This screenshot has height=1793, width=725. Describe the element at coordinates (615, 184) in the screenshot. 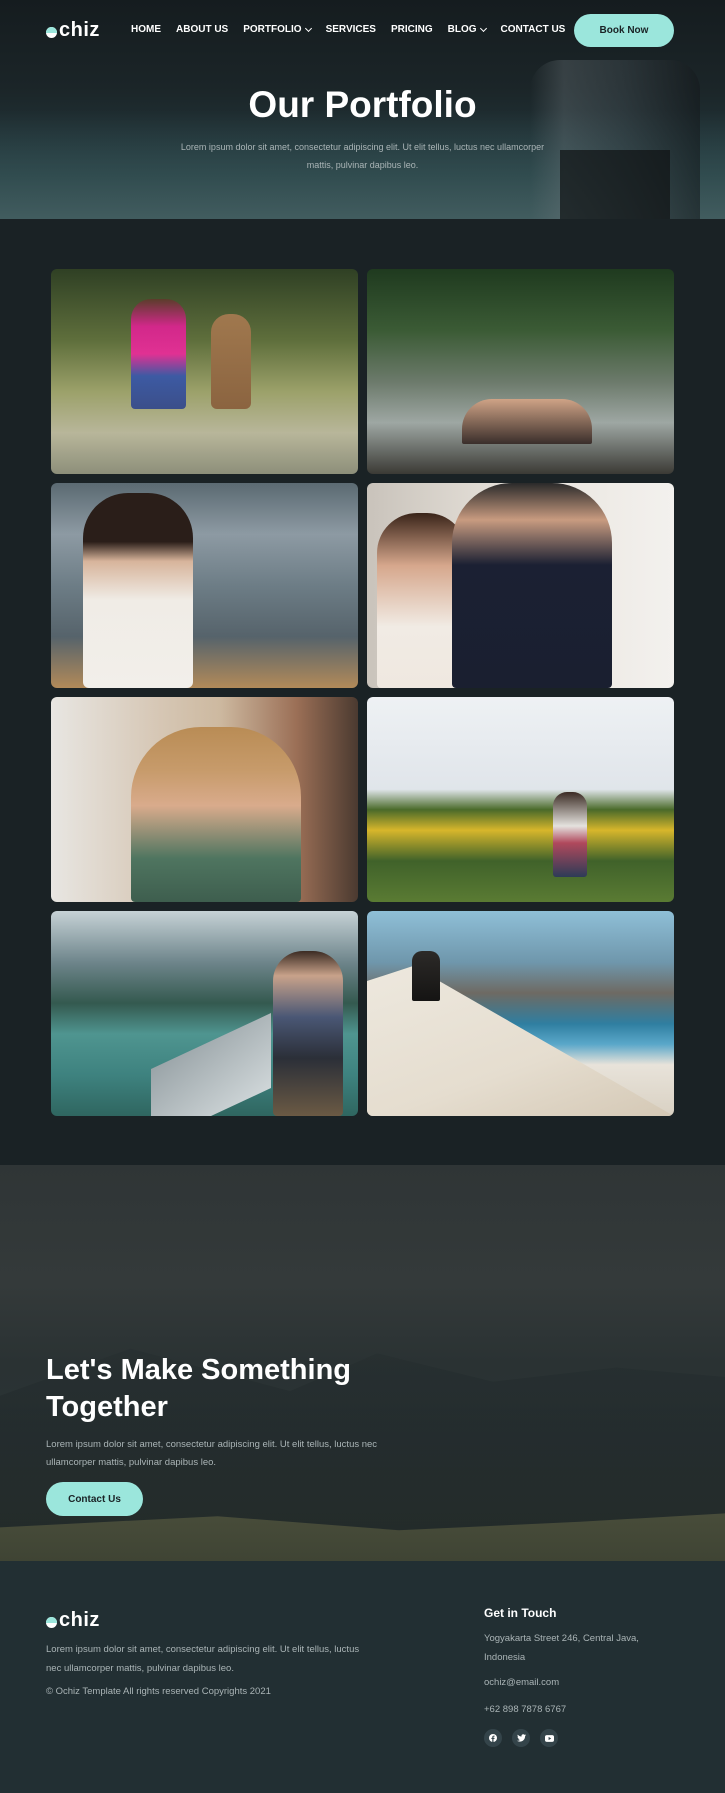

I see `hero-background-person-shadow` at that location.